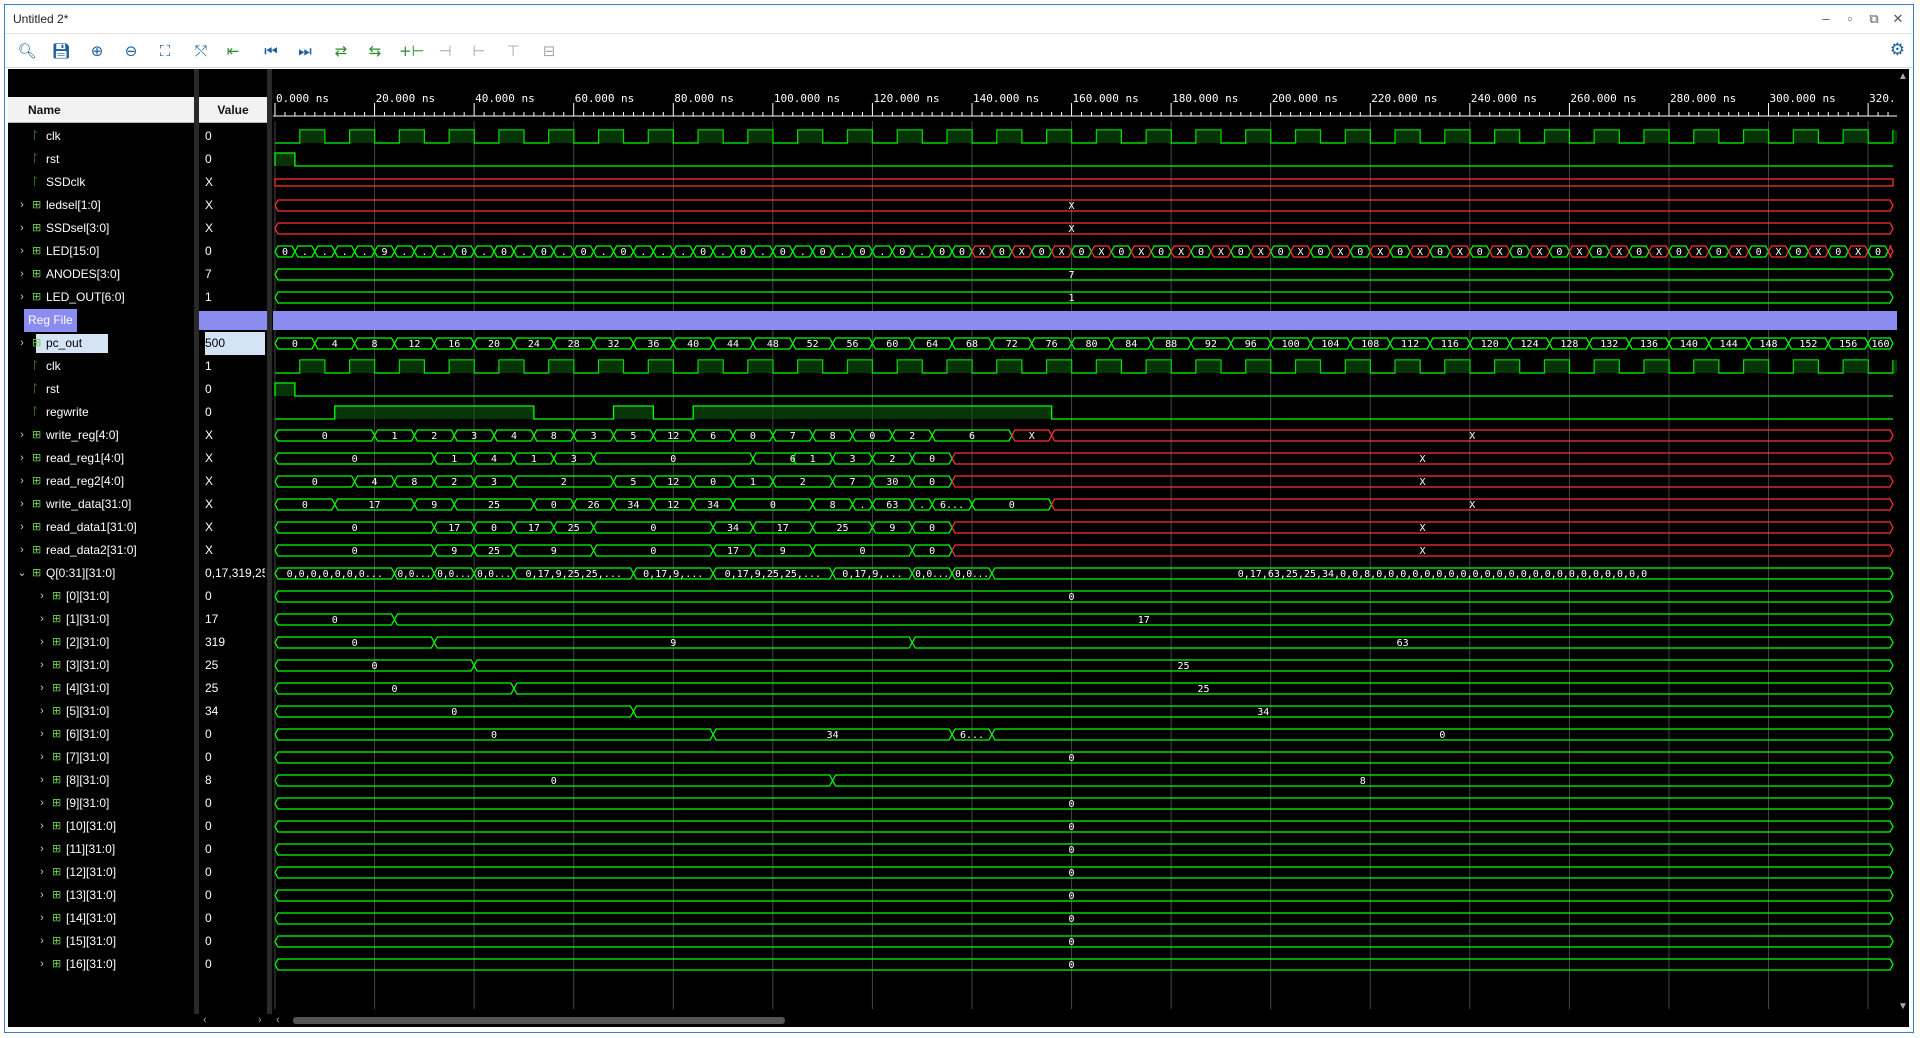 The height and width of the screenshot is (1038, 1920). Describe the element at coordinates (101, 734) in the screenshot. I see `signal-row: › ⊞ [6][31:0]` at that location.